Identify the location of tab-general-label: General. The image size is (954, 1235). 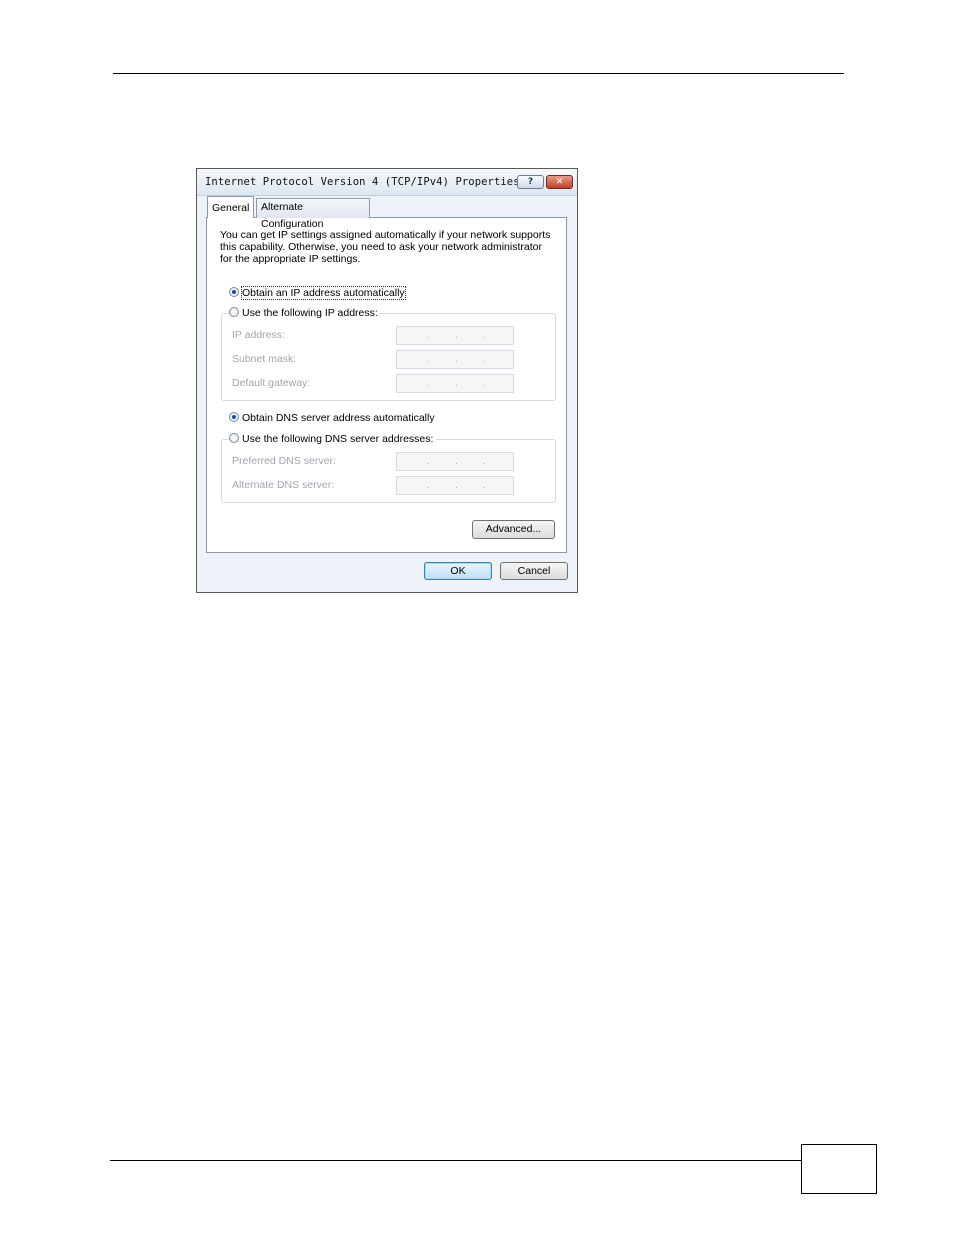
(231, 208).